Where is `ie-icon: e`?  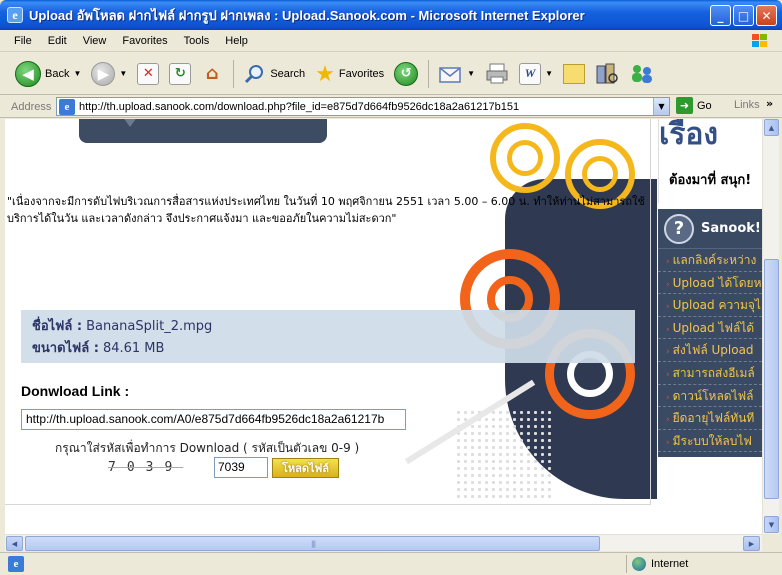 ie-icon: e is located at coordinates (15, 15).